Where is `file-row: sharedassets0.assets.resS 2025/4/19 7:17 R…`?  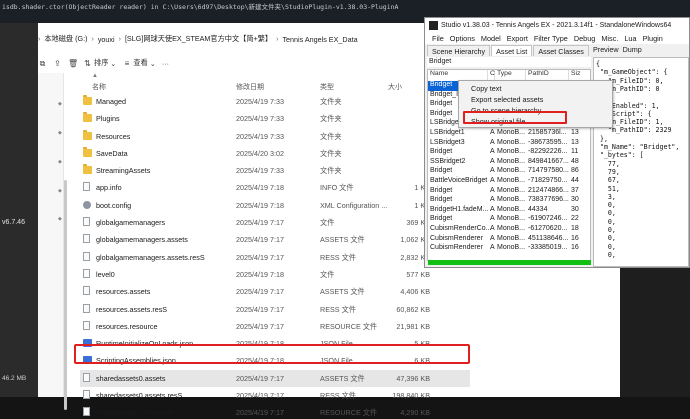
file-row: sharedassets0.assets.resS 2025/4/19 7:17 R… is located at coordinates (275, 395).